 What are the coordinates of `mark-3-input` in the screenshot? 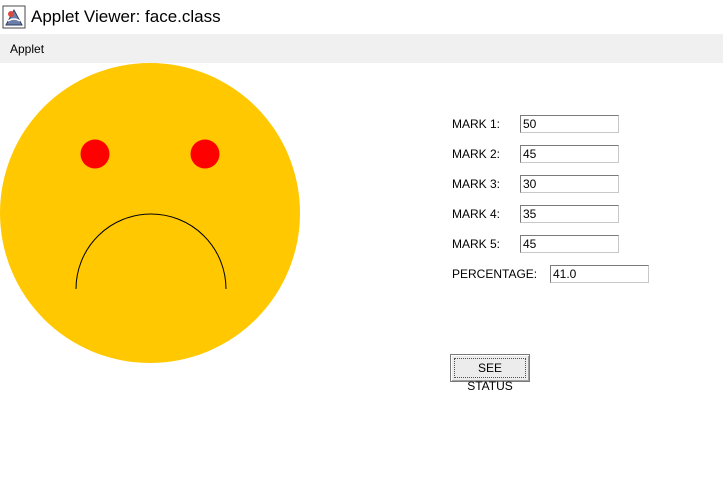 It's located at (569, 184).